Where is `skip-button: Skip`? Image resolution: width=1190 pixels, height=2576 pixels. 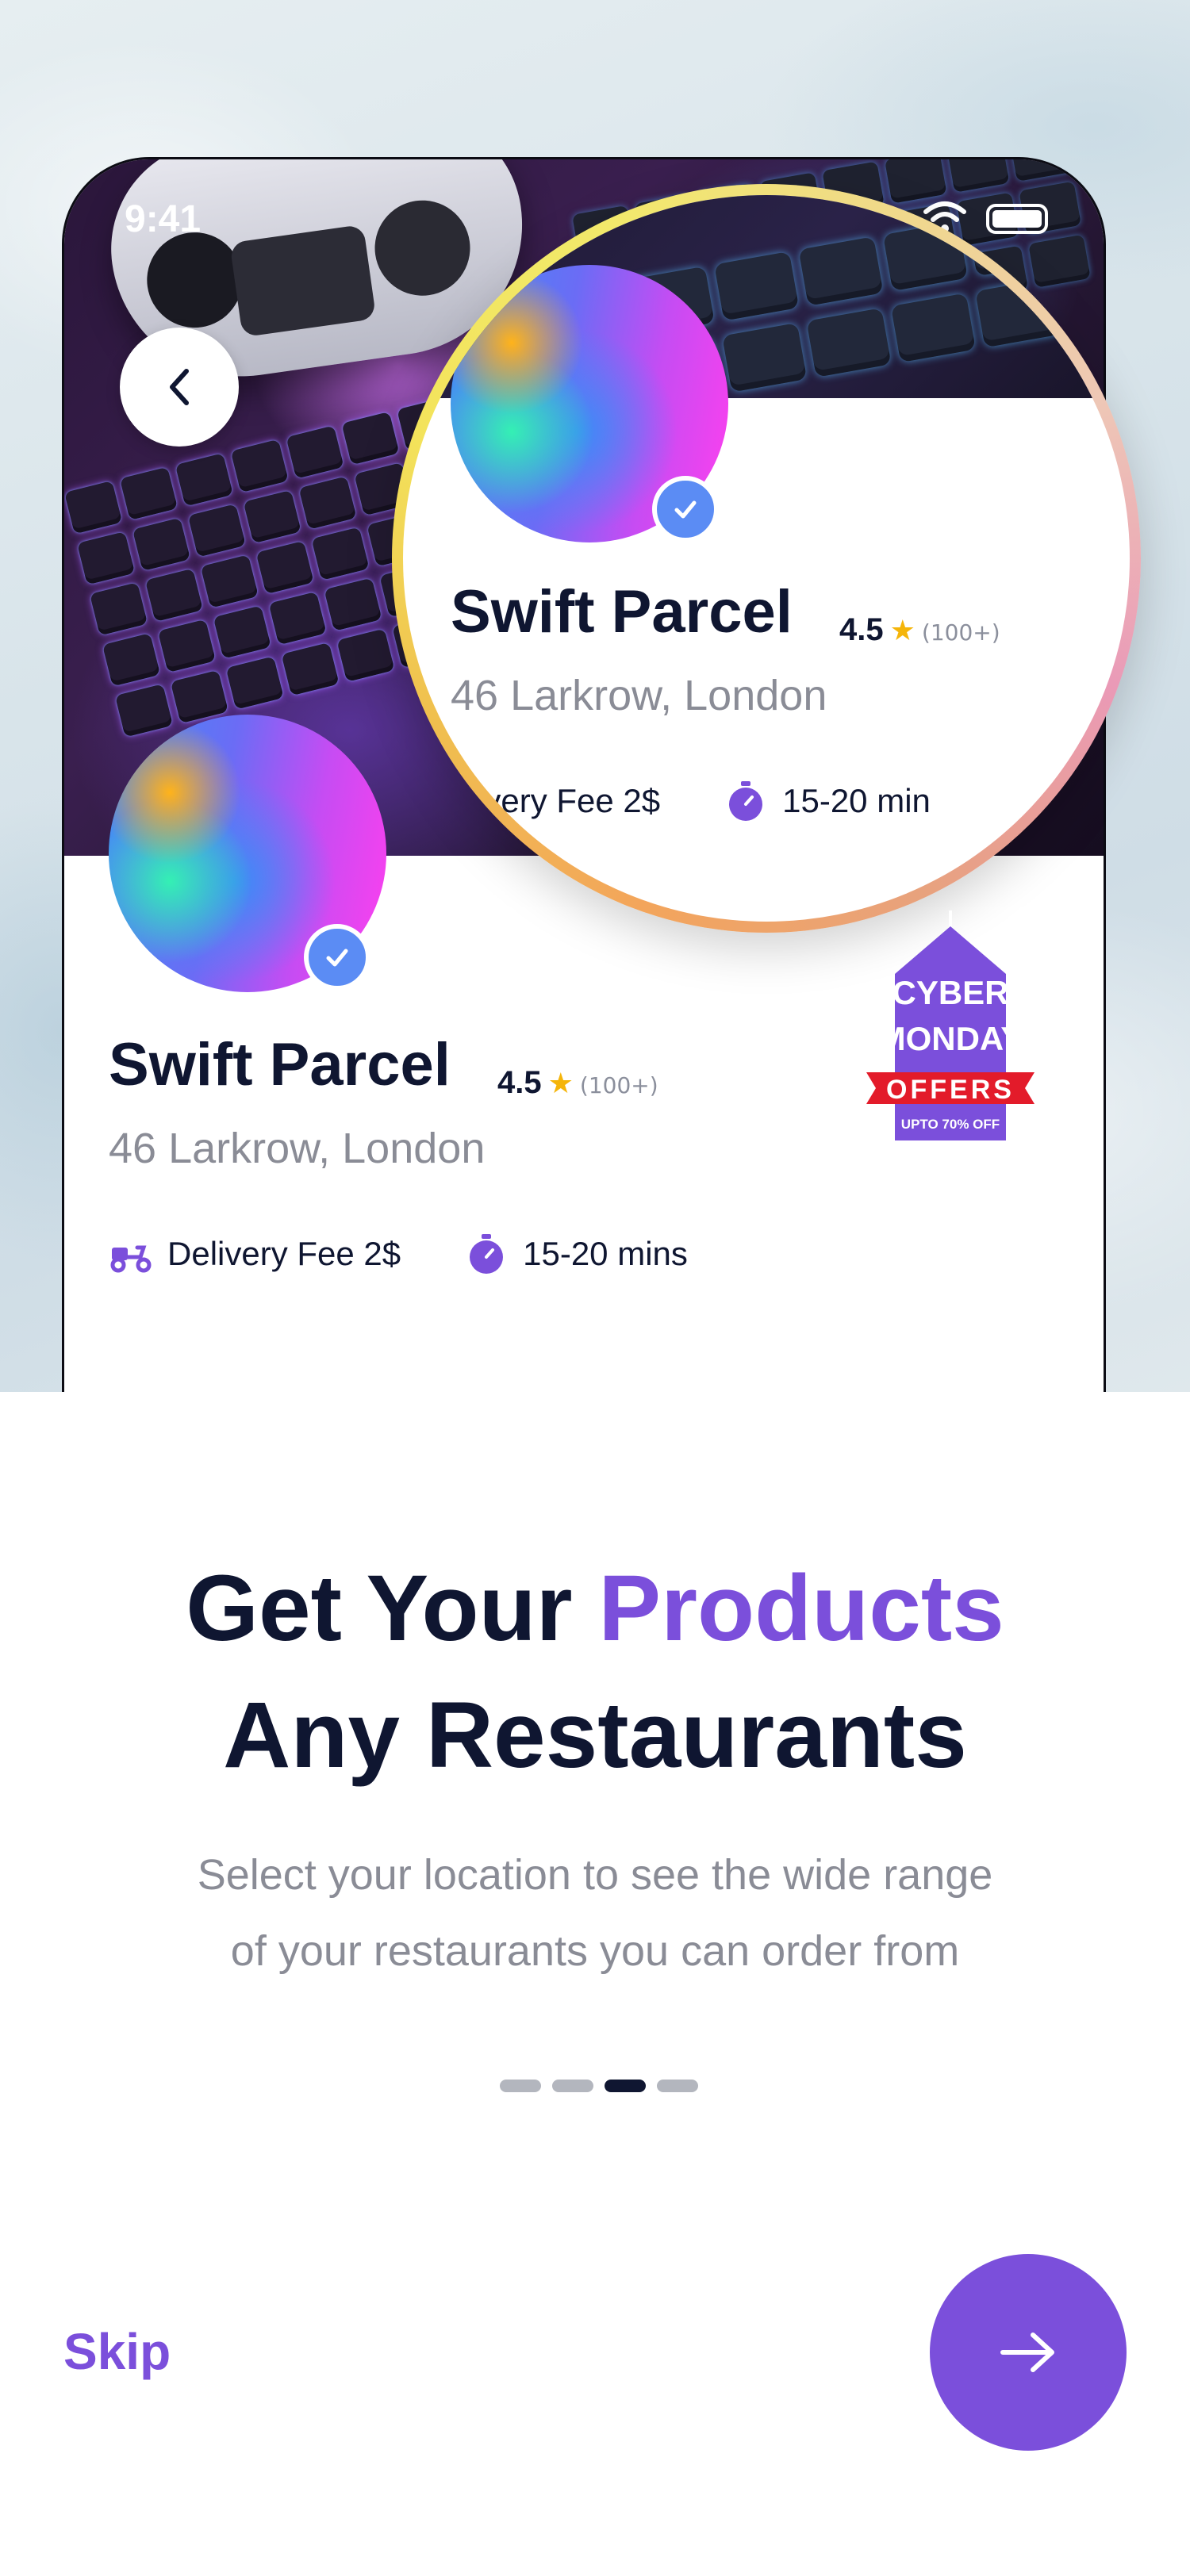 skip-button: Skip is located at coordinates (117, 2352).